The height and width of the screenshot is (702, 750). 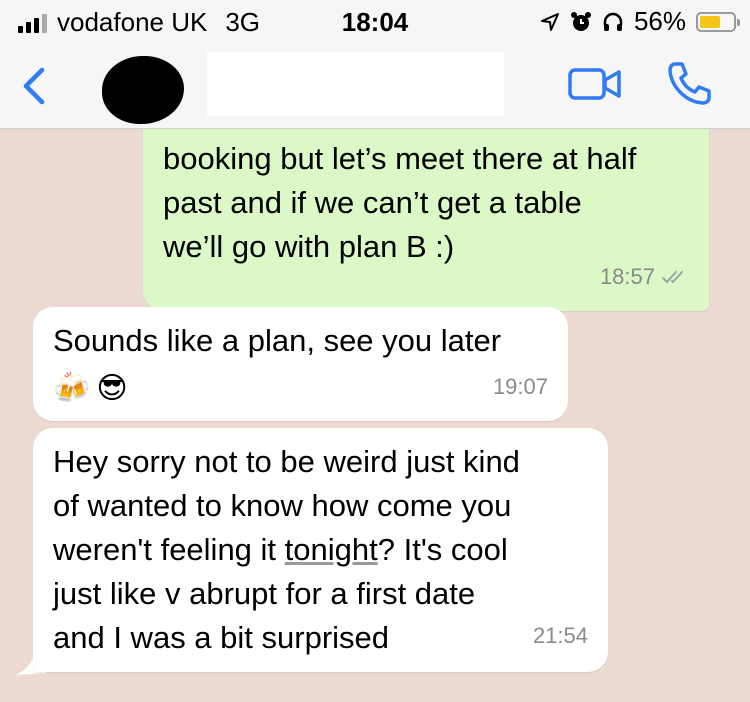 I want to click on message-line: of wanted to know how come you, so click(x=282, y=505).